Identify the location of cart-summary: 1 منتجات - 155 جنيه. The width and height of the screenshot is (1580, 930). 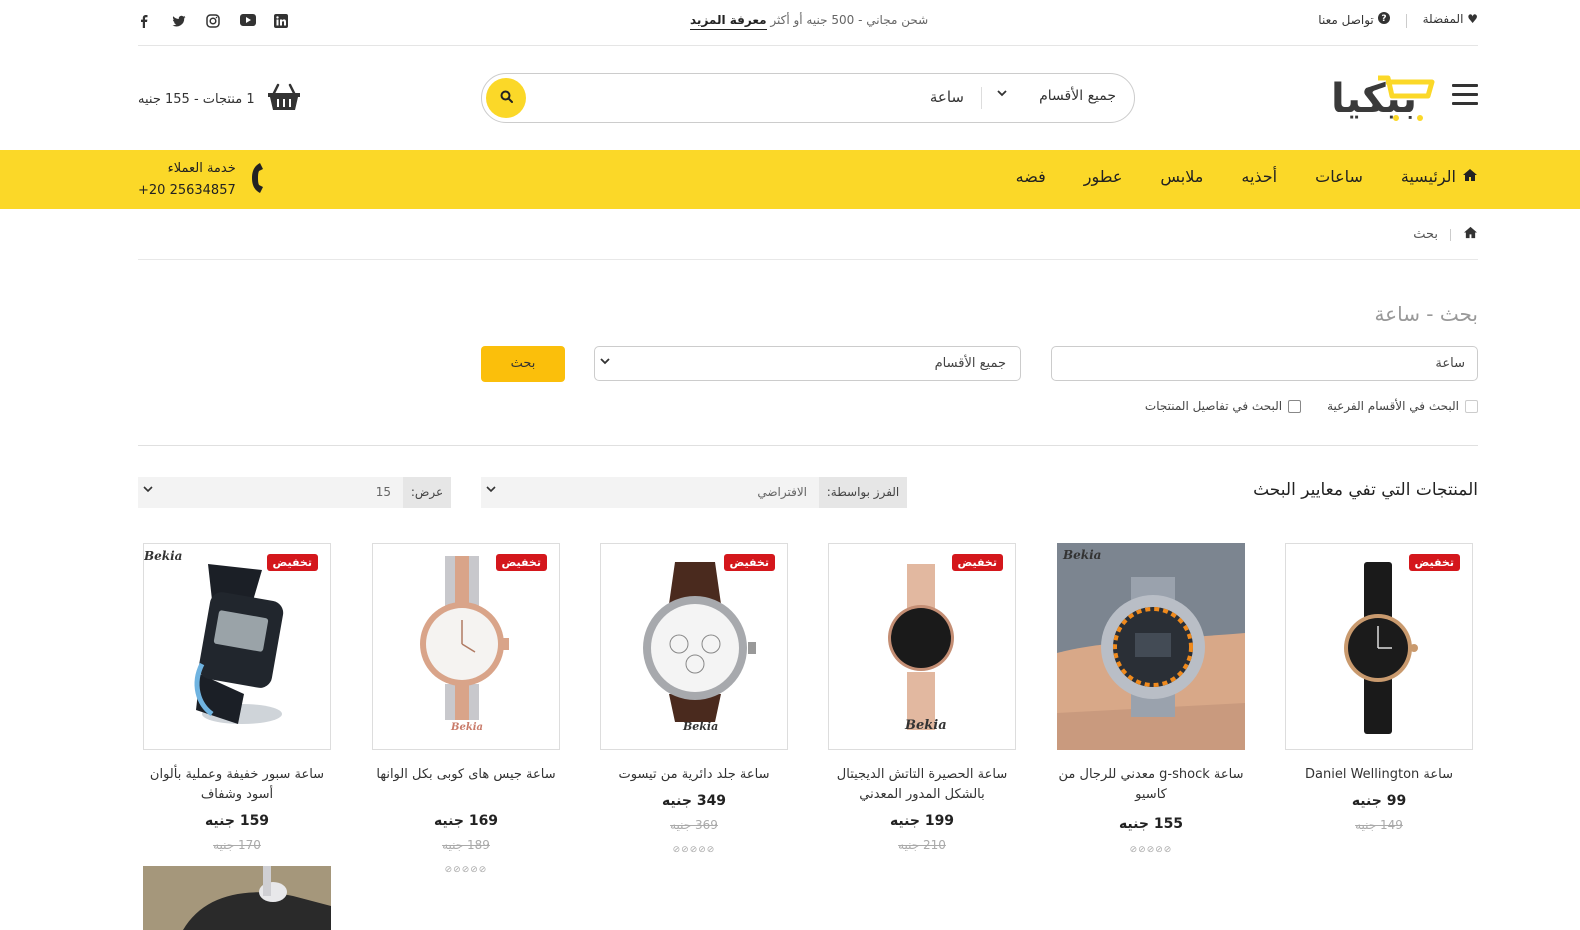
(219, 99).